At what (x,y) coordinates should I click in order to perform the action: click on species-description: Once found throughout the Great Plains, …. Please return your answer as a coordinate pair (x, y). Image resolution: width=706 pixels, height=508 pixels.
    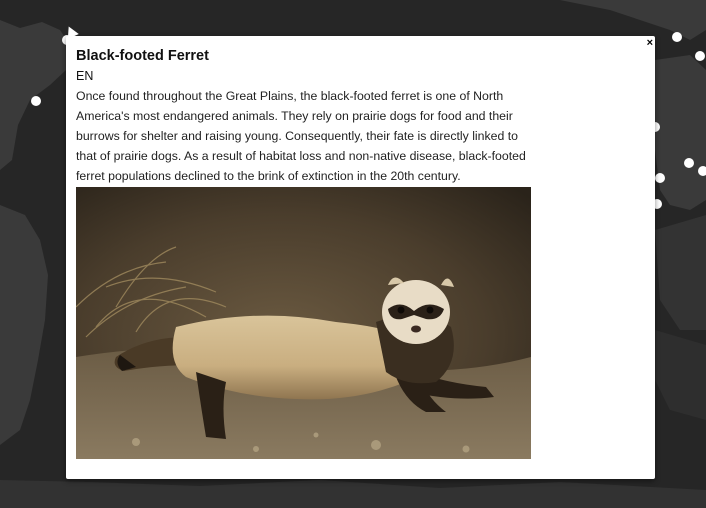
    Looking at the image, I should click on (301, 136).